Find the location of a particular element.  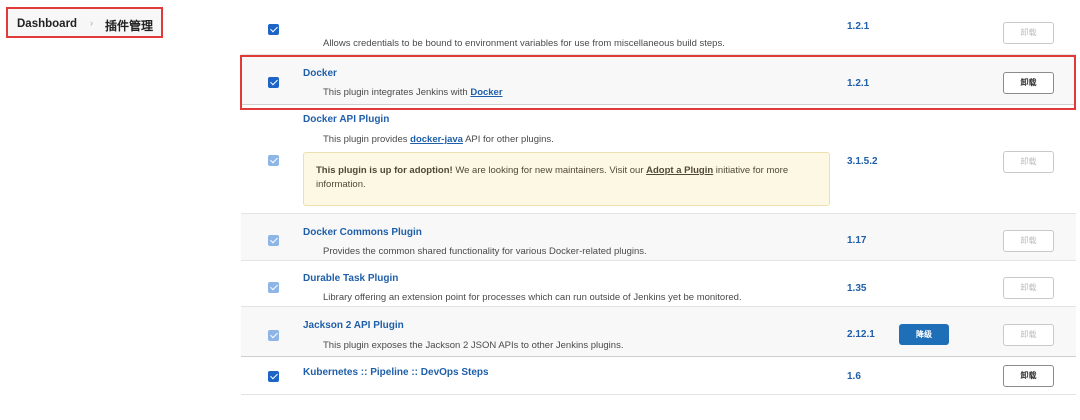

plugin-name-link: Docker Commons Plugin is located at coordinates (362, 232).